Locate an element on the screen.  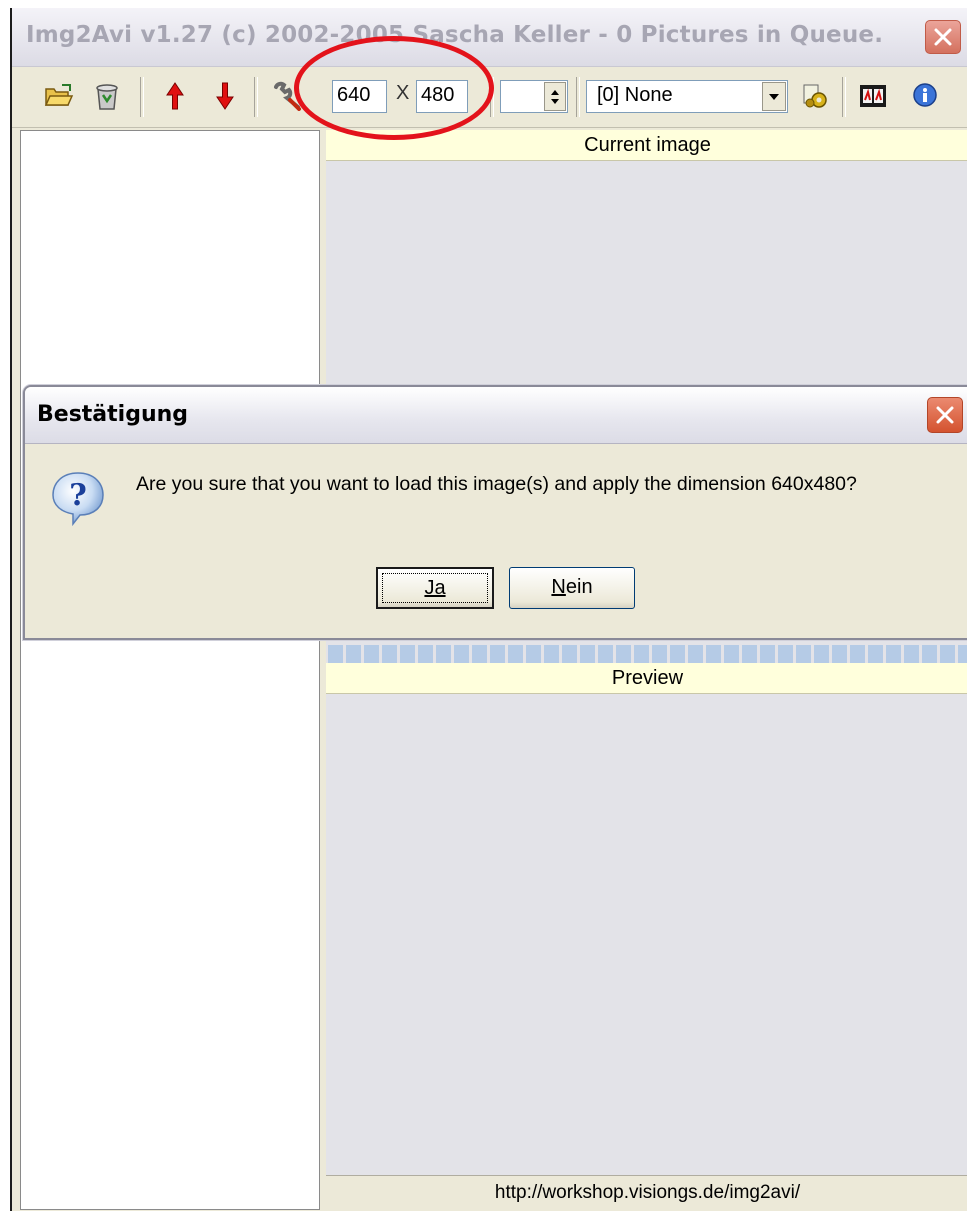
no-button: Nein is located at coordinates (572, 588).